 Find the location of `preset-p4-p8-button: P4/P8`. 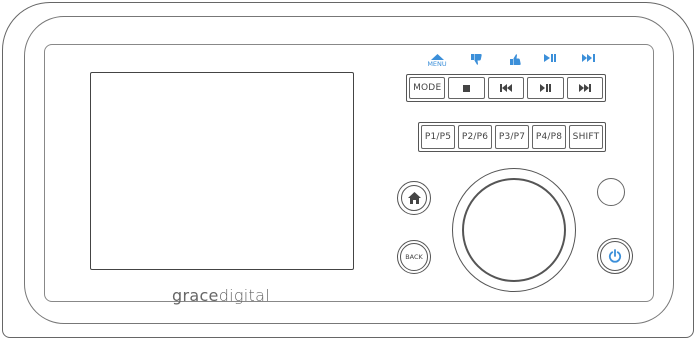

preset-p4-p8-button: P4/P8 is located at coordinates (549, 137).